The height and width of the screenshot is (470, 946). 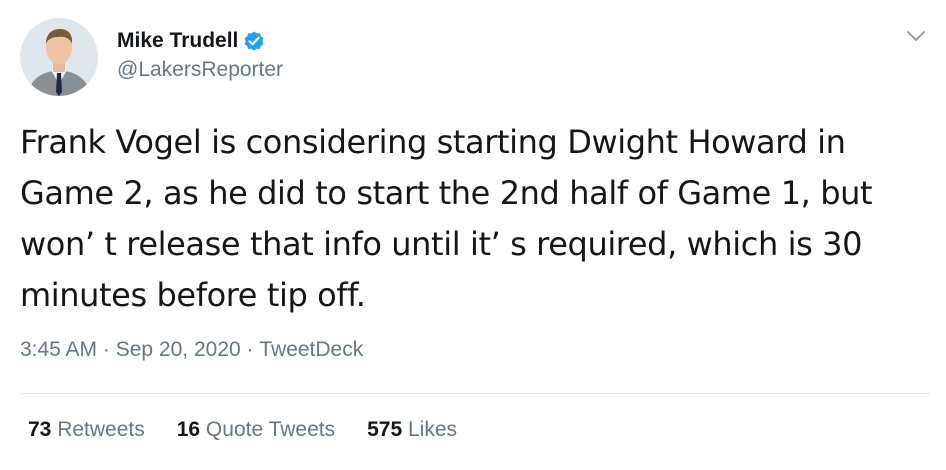 I want to click on author-name-row: Mike Trudell, so click(x=191, y=41).